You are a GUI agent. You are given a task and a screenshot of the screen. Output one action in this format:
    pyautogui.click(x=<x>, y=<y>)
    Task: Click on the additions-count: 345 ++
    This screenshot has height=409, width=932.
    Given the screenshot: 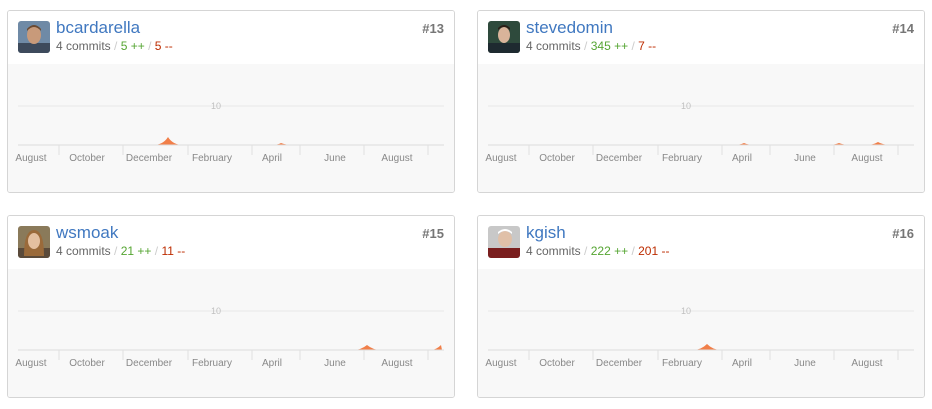 What is the action you would take?
    pyautogui.click(x=609, y=46)
    